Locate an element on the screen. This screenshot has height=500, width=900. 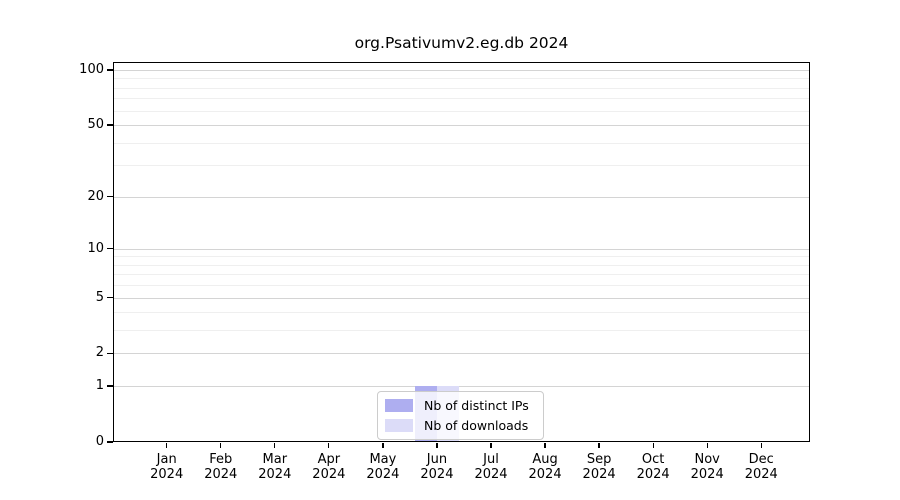
legend-item-downloads: Nb of downloads is located at coordinates (460, 425).